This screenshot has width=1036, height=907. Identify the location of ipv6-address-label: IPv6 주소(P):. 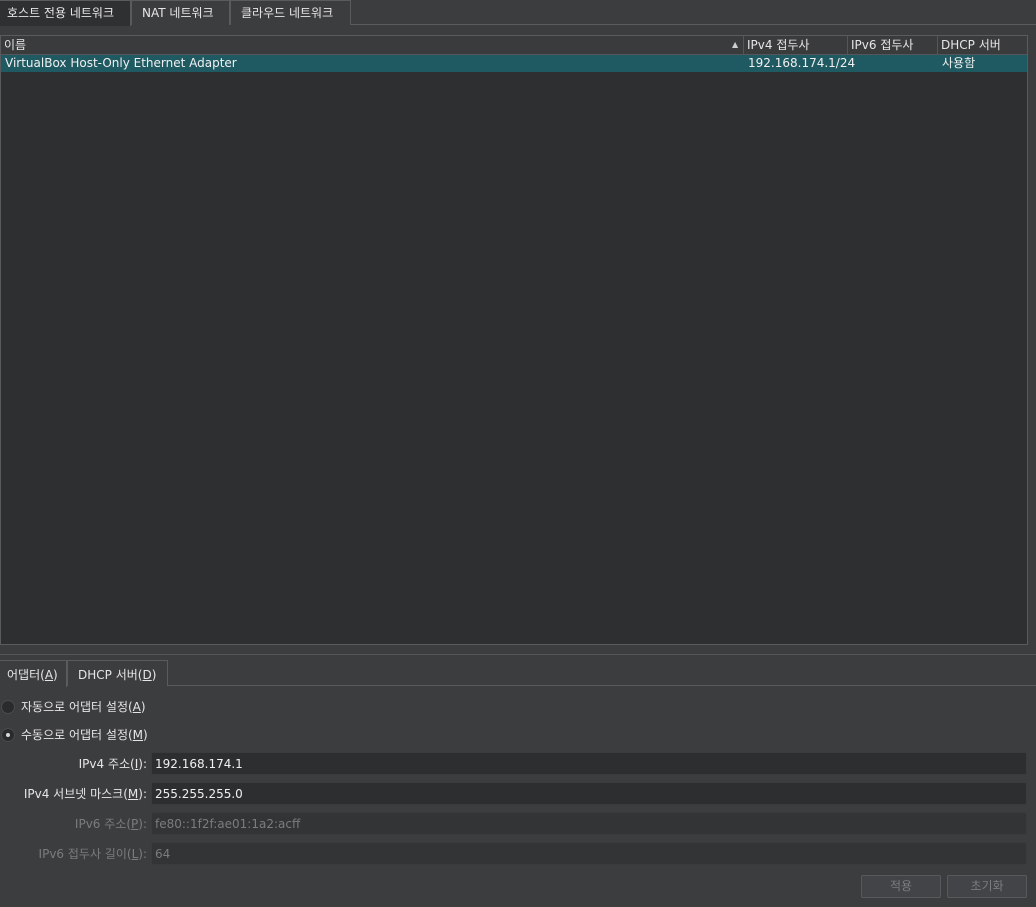
(110, 824).